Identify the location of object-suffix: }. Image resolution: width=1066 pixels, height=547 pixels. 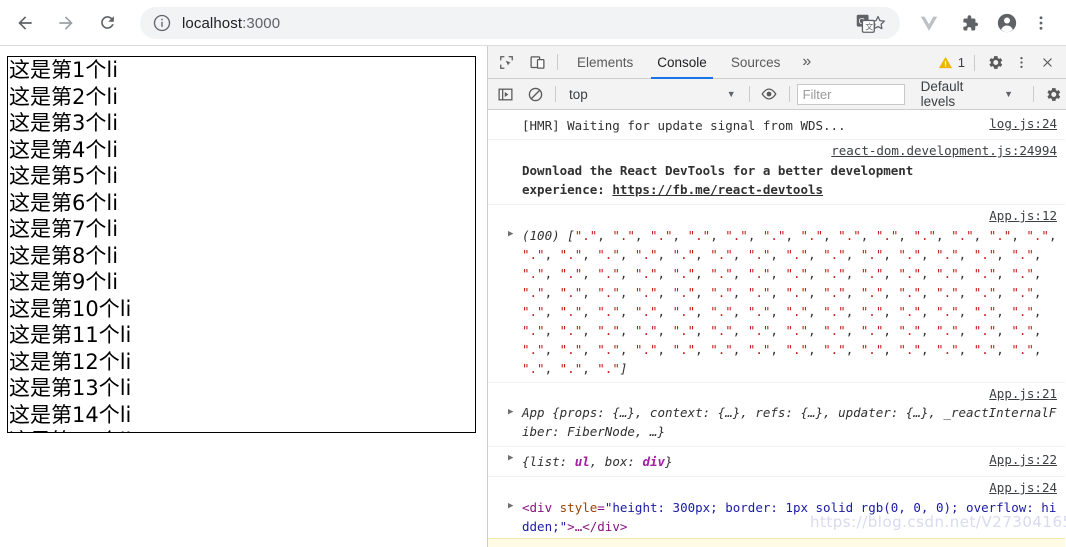
(669, 461).